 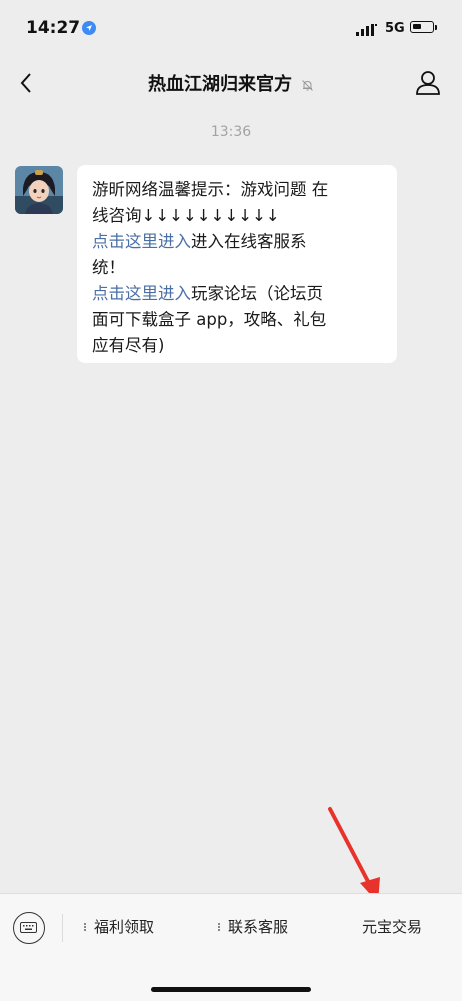 I want to click on message-line: 应有尽有), so click(x=128, y=345).